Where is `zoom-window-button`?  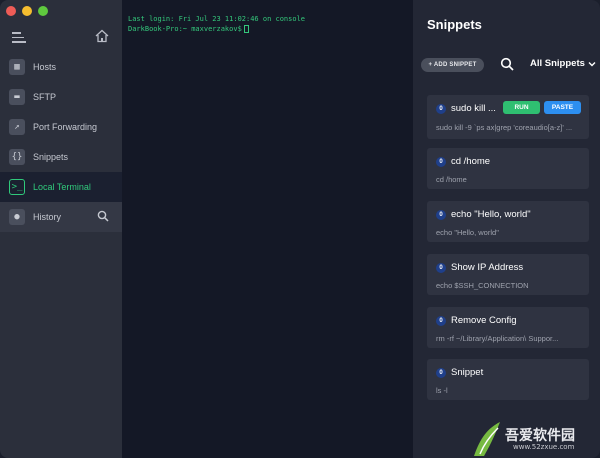
zoom-window-button is located at coordinates (43, 11).